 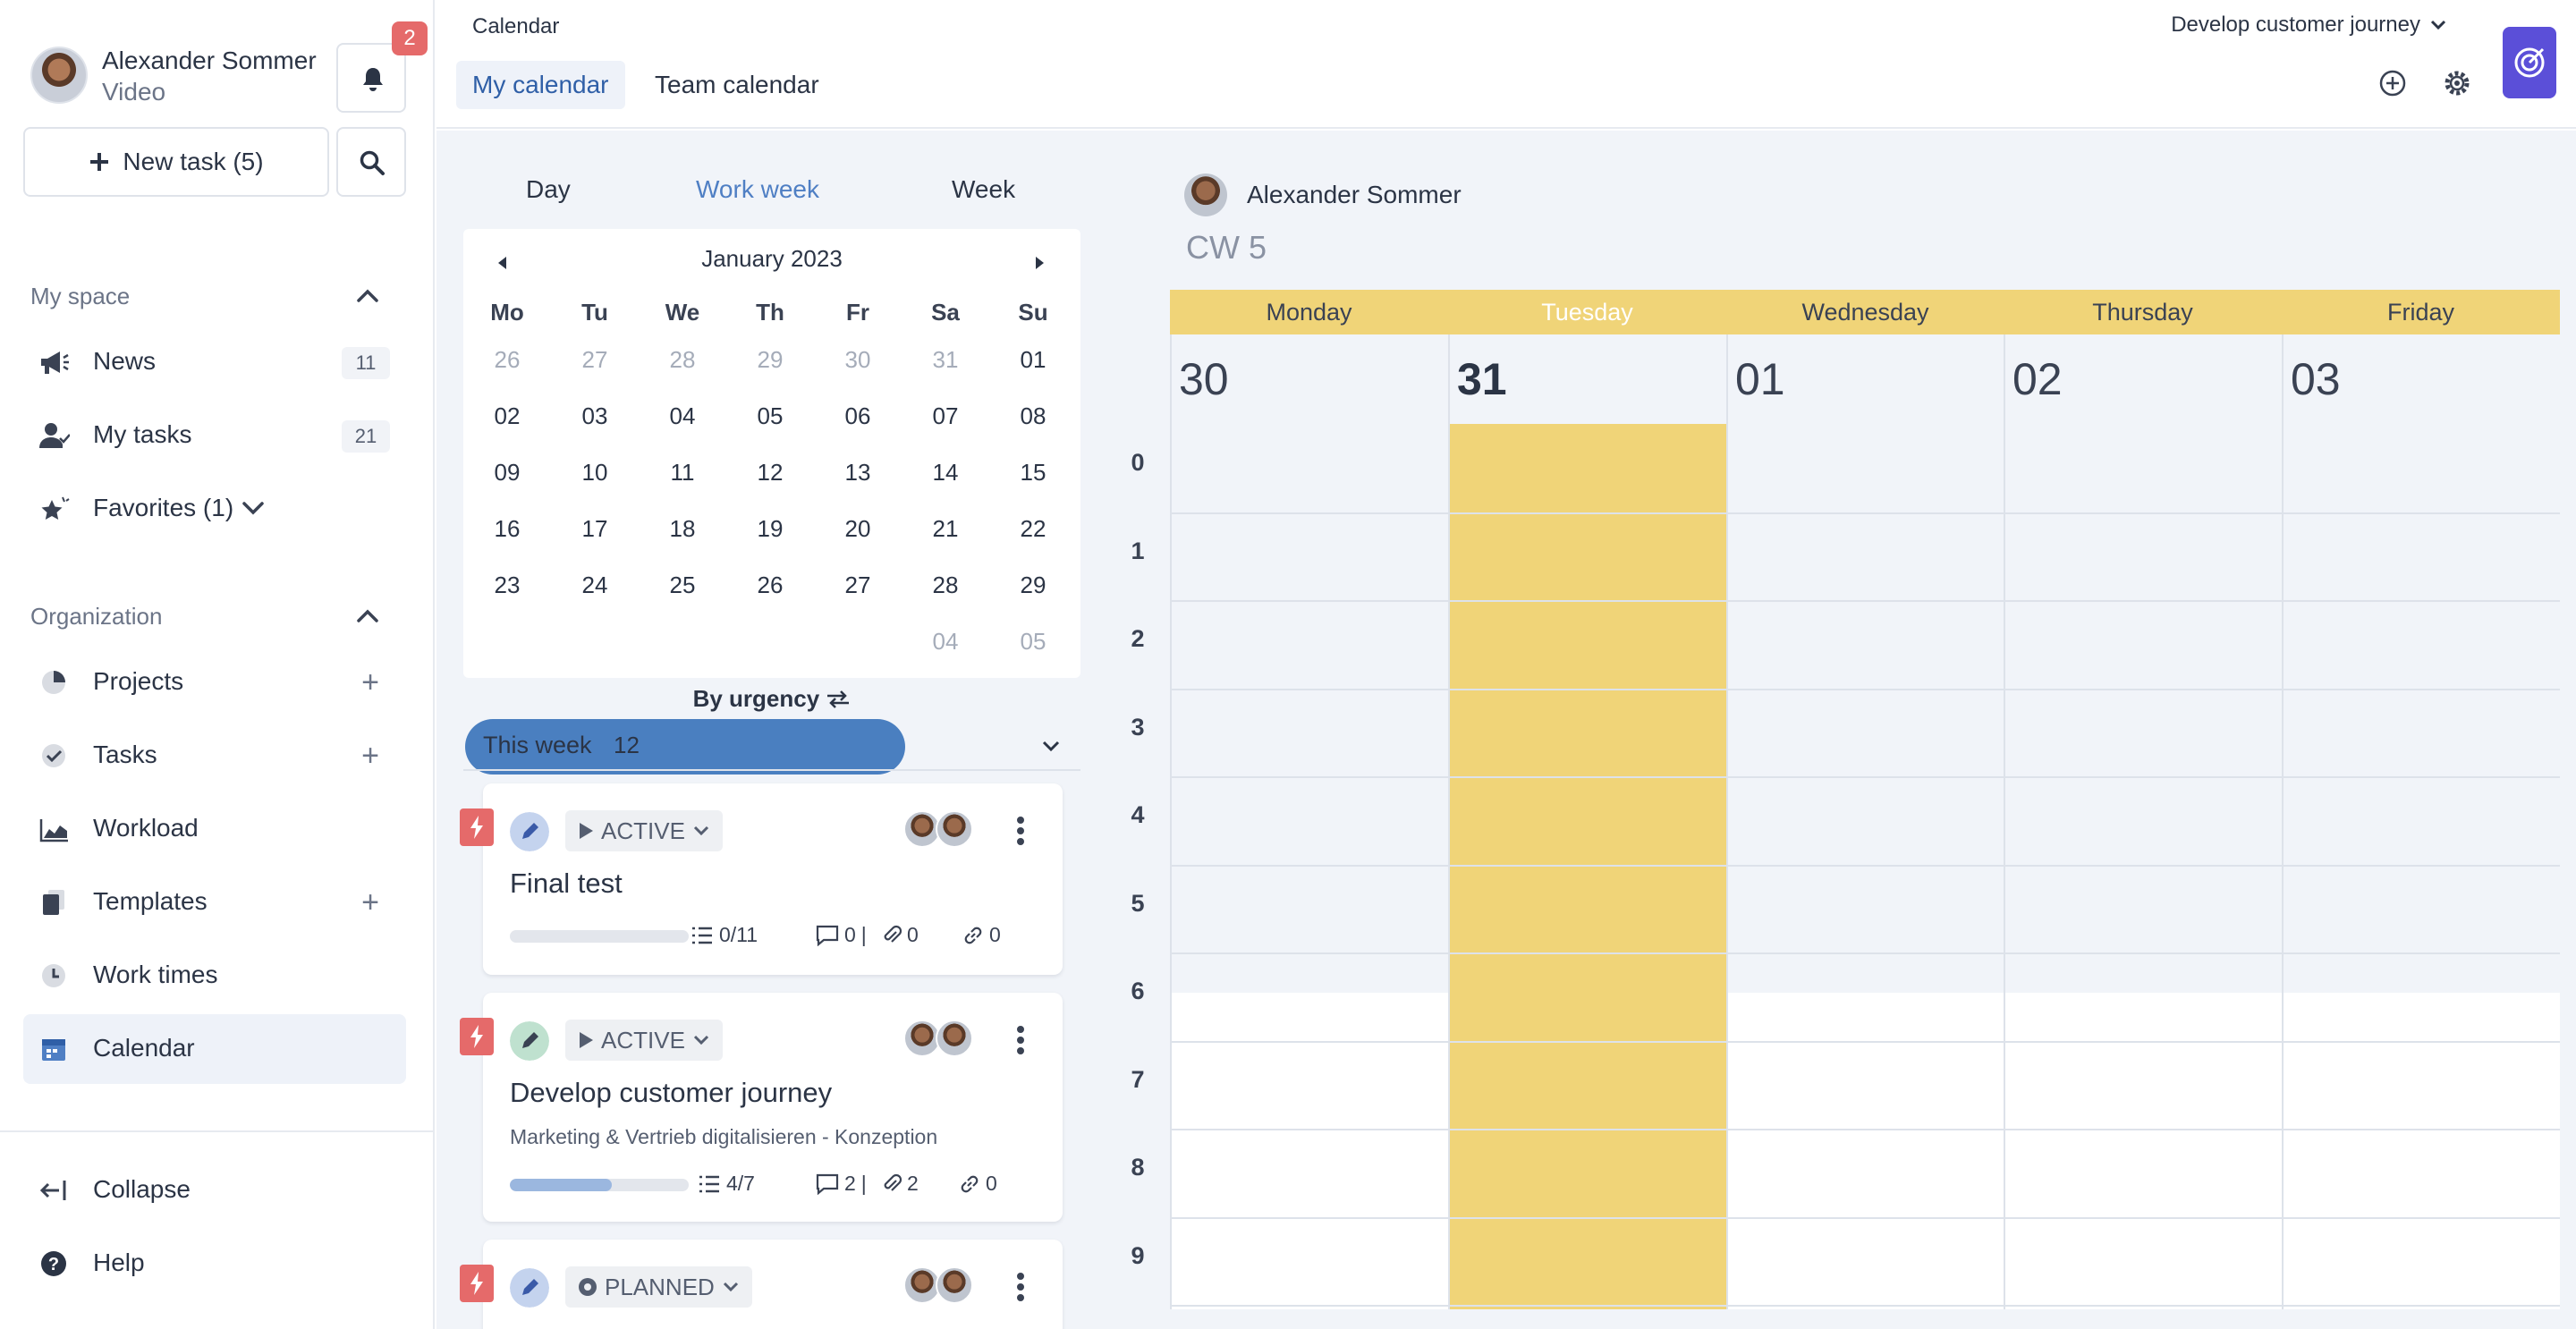 What do you see at coordinates (1309, 312) in the screenshot?
I see `day-header: Monday` at bounding box center [1309, 312].